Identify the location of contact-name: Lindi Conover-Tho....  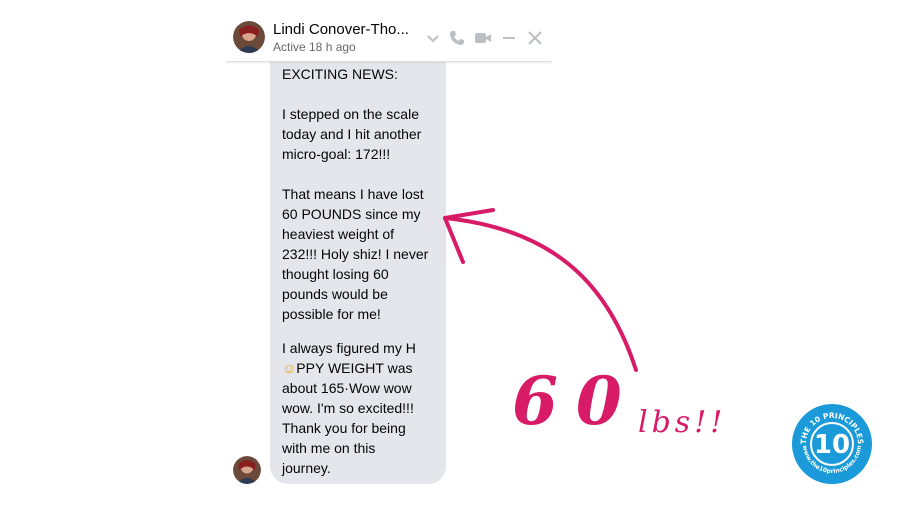
(341, 29).